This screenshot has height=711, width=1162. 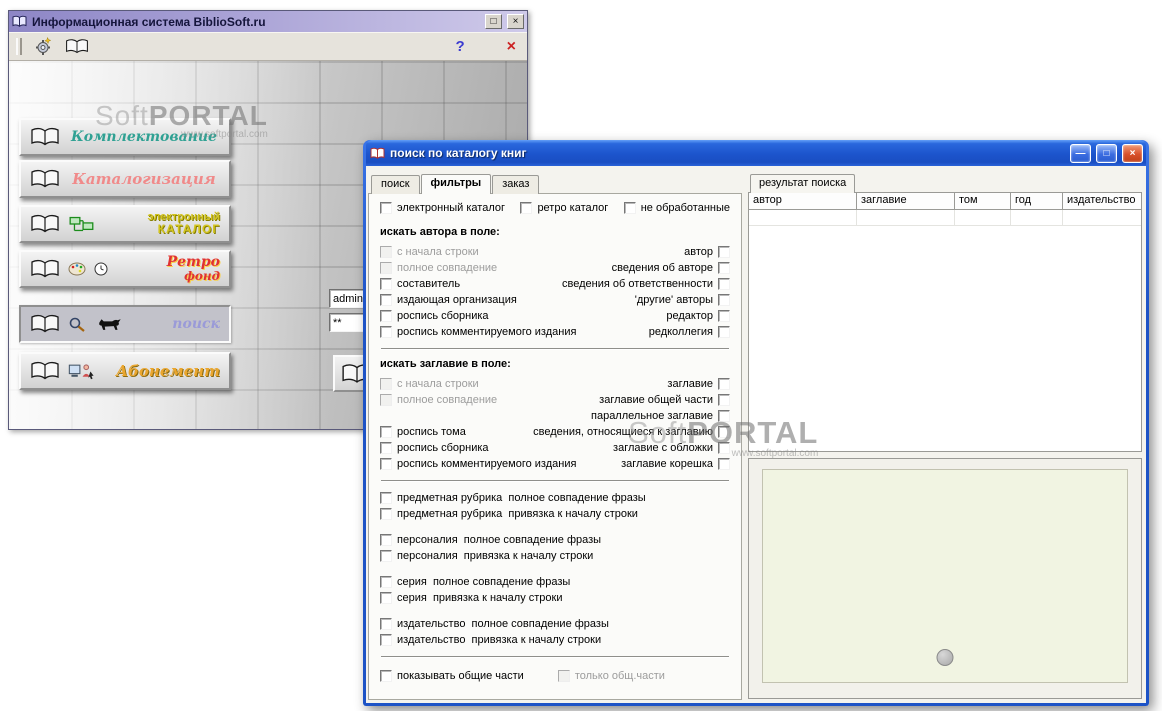 What do you see at coordinates (456, 184) in the screenshot?
I see `tab: фильтры` at bounding box center [456, 184].